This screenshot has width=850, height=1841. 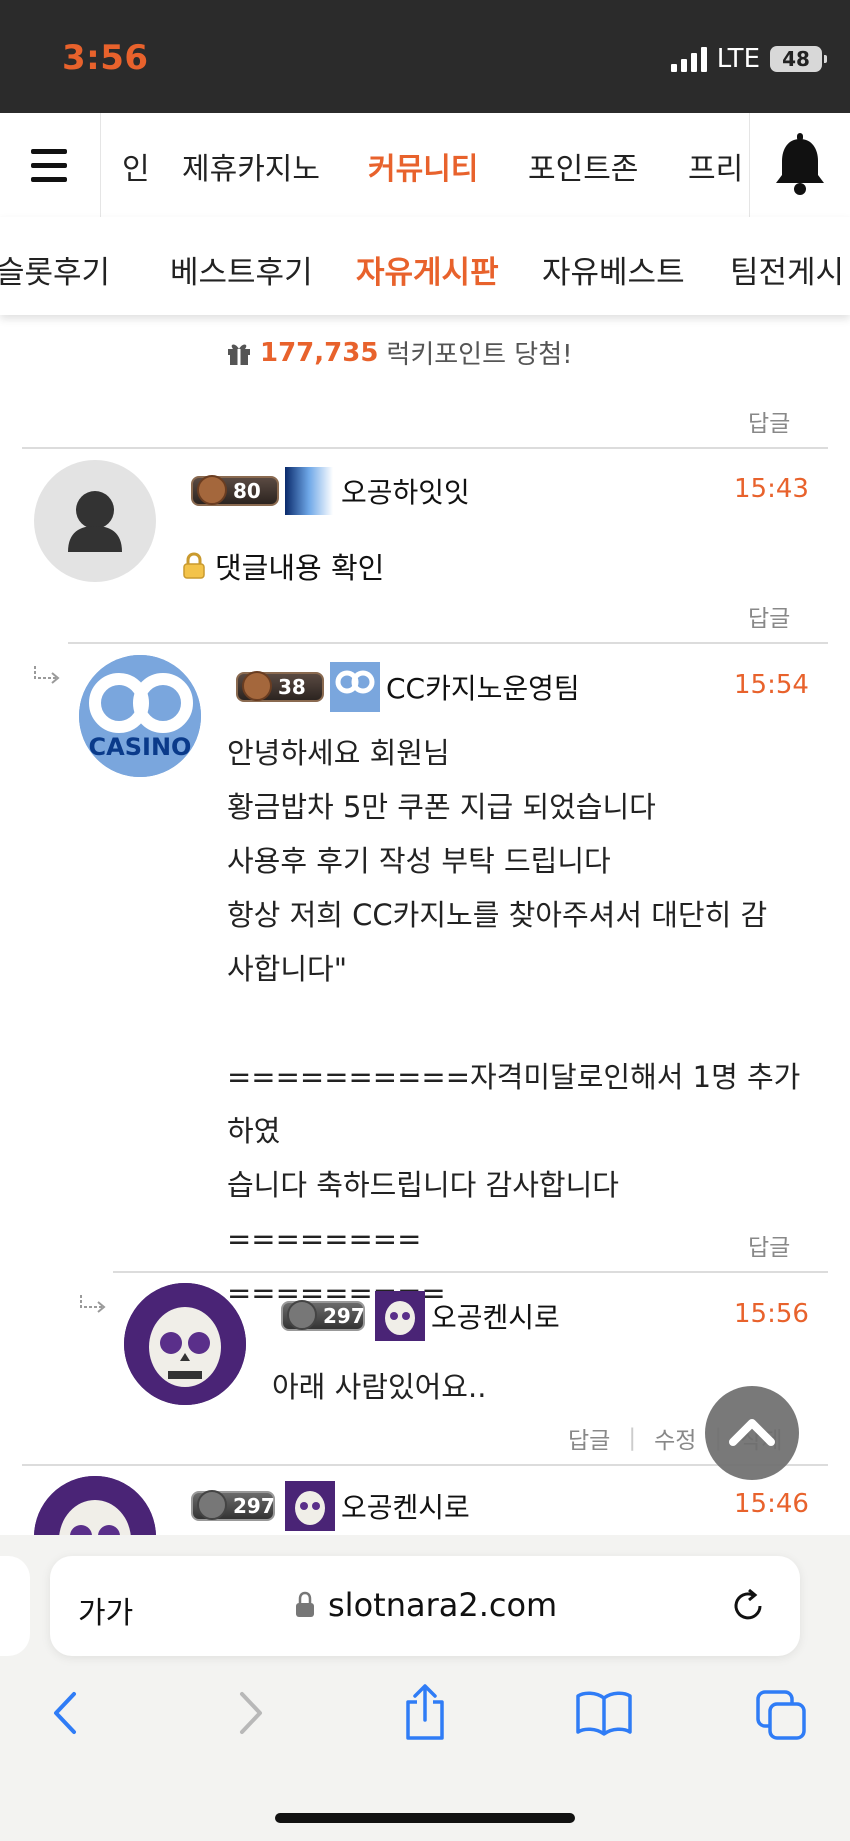 What do you see at coordinates (799, 165) in the screenshot?
I see `bell-icon` at bounding box center [799, 165].